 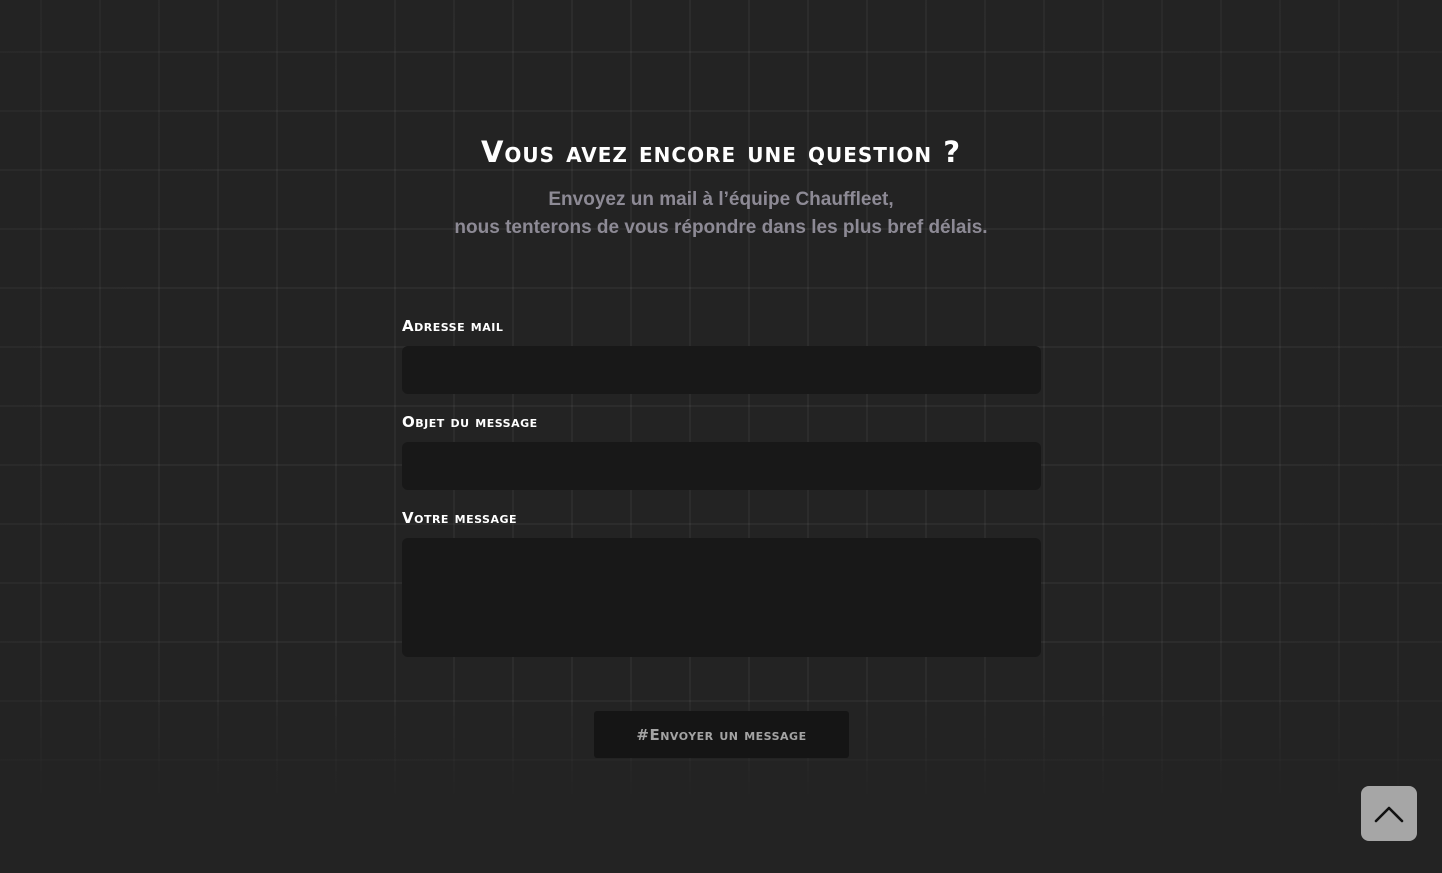 I want to click on message-label: Votre message, so click(x=460, y=518).